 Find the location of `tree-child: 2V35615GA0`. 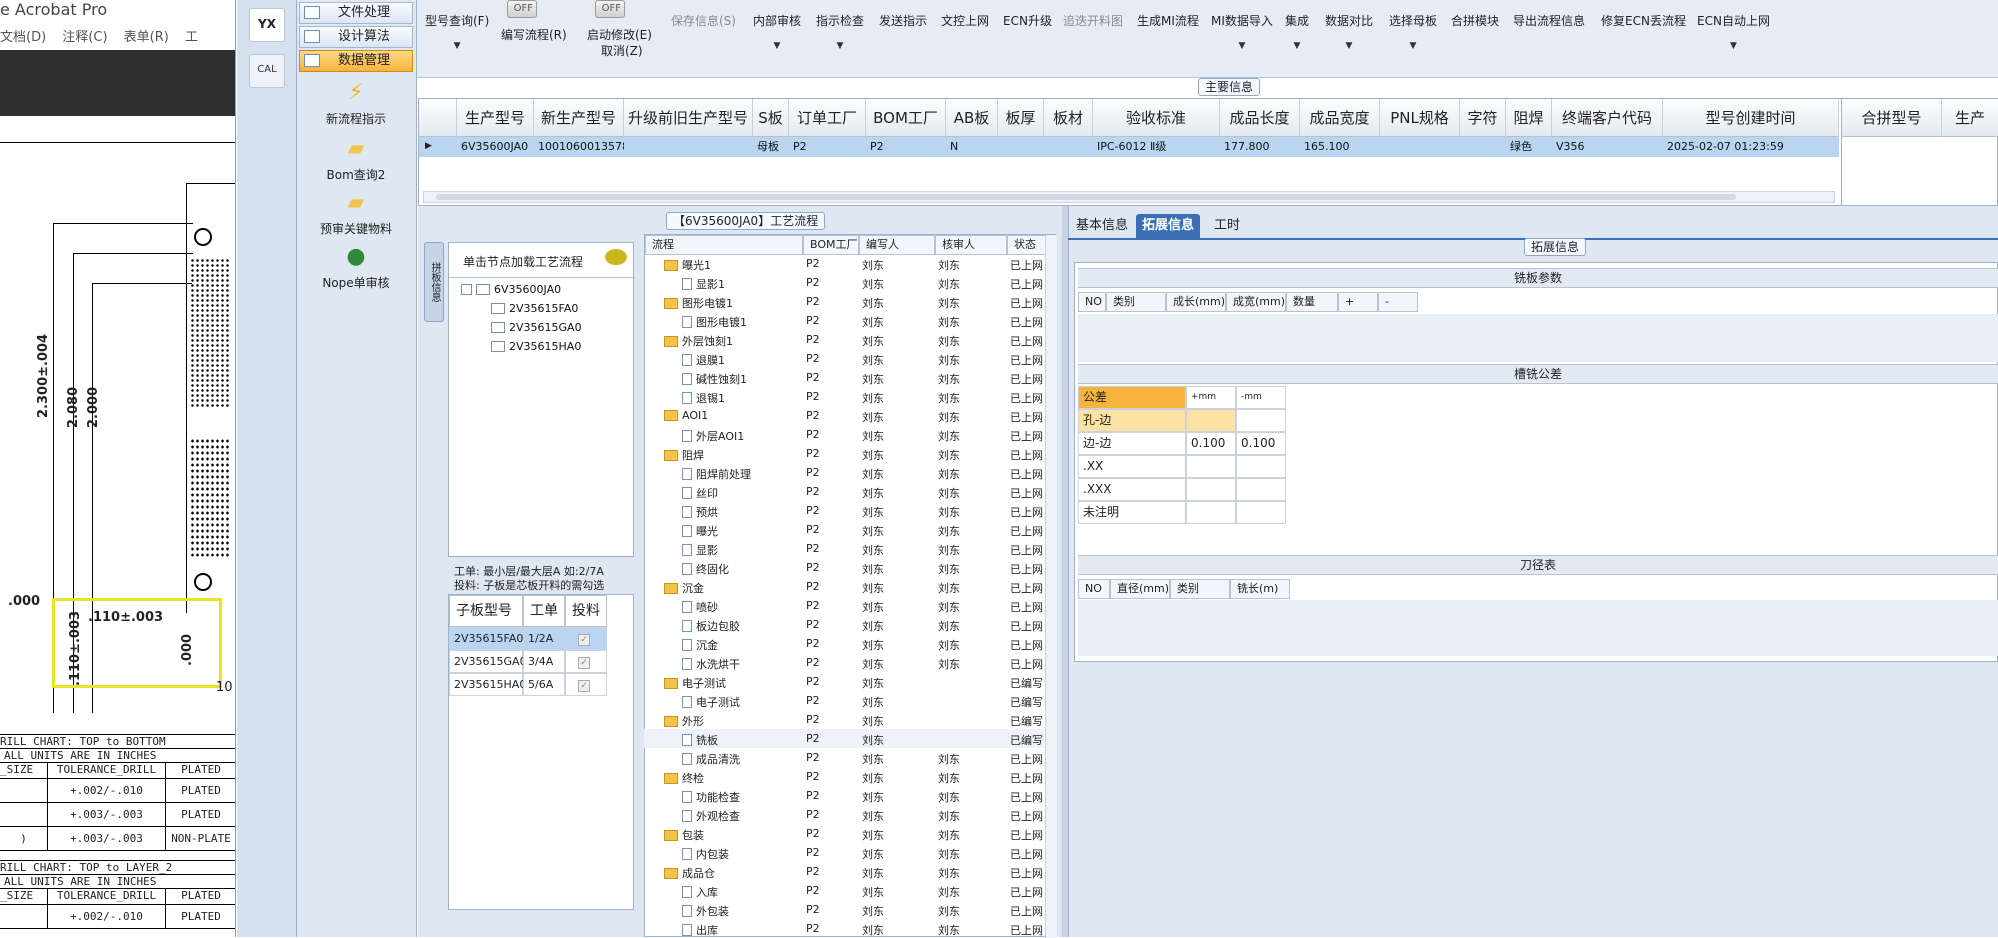

tree-child: 2V35615GA0 is located at coordinates (536, 327).